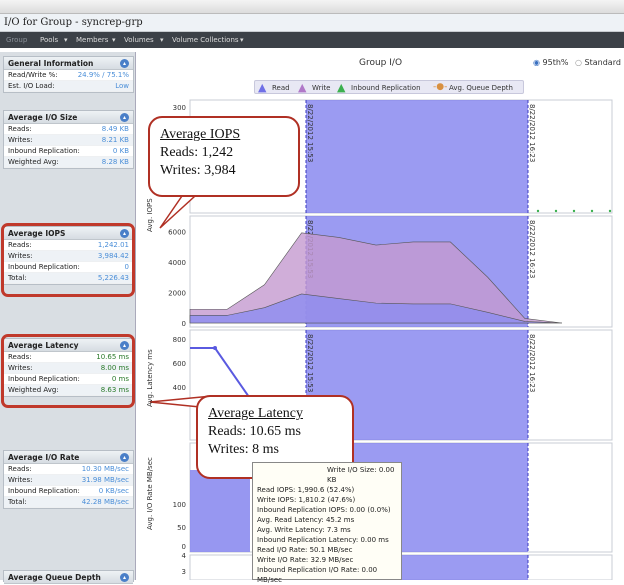 The image size is (624, 585). I want to click on y-tick-label: 4000, so click(177, 263).